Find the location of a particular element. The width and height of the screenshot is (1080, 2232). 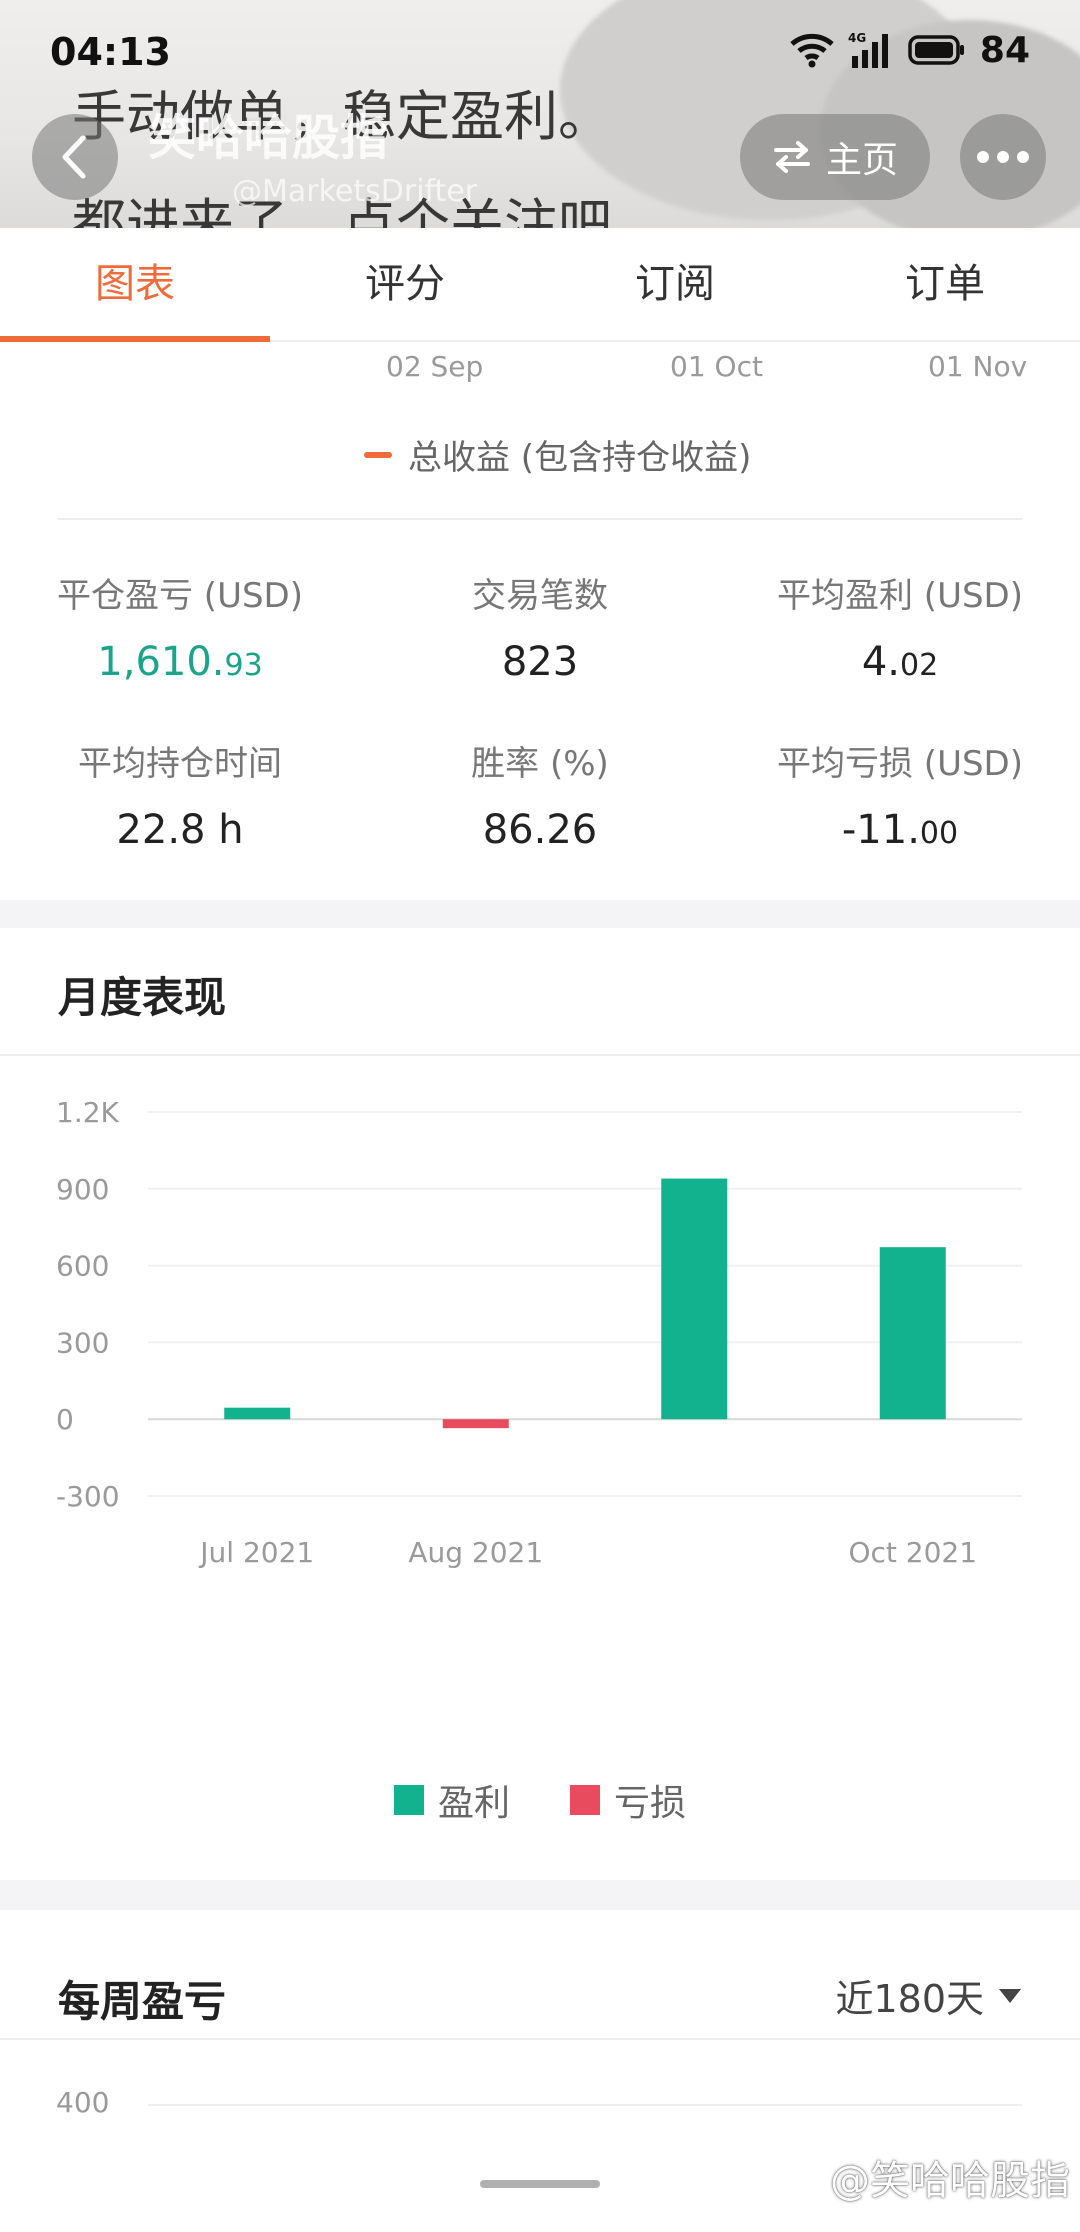

equity-x-tick: 02 Sep is located at coordinates (435, 366).